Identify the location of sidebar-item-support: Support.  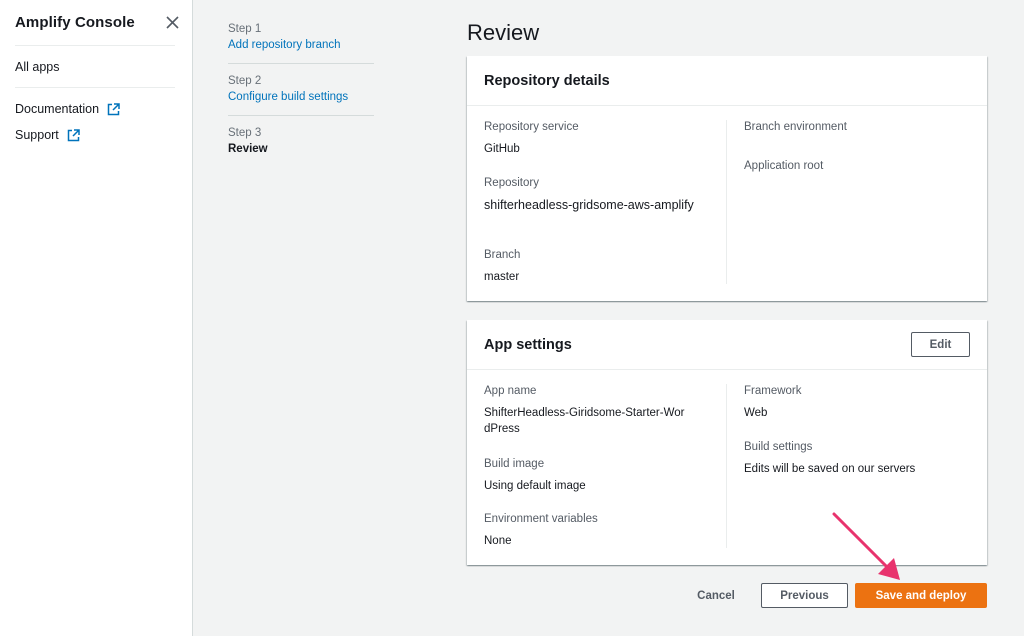
(47, 135).